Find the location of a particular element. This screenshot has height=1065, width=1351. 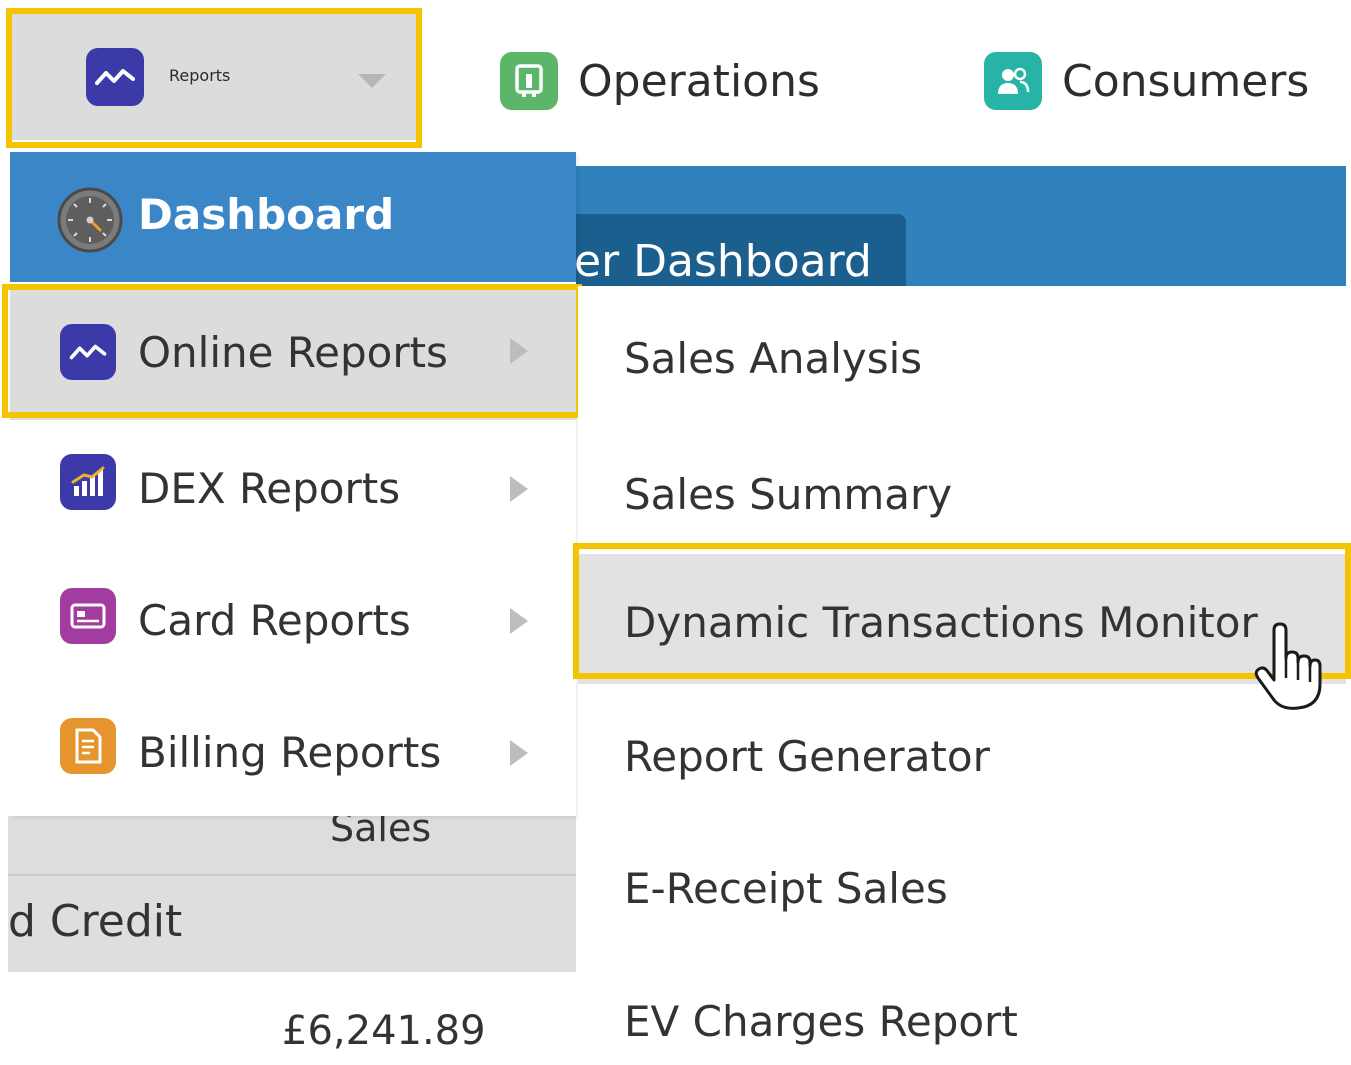

menu-item-online-reports: Online Reports is located at coordinates (293, 355).